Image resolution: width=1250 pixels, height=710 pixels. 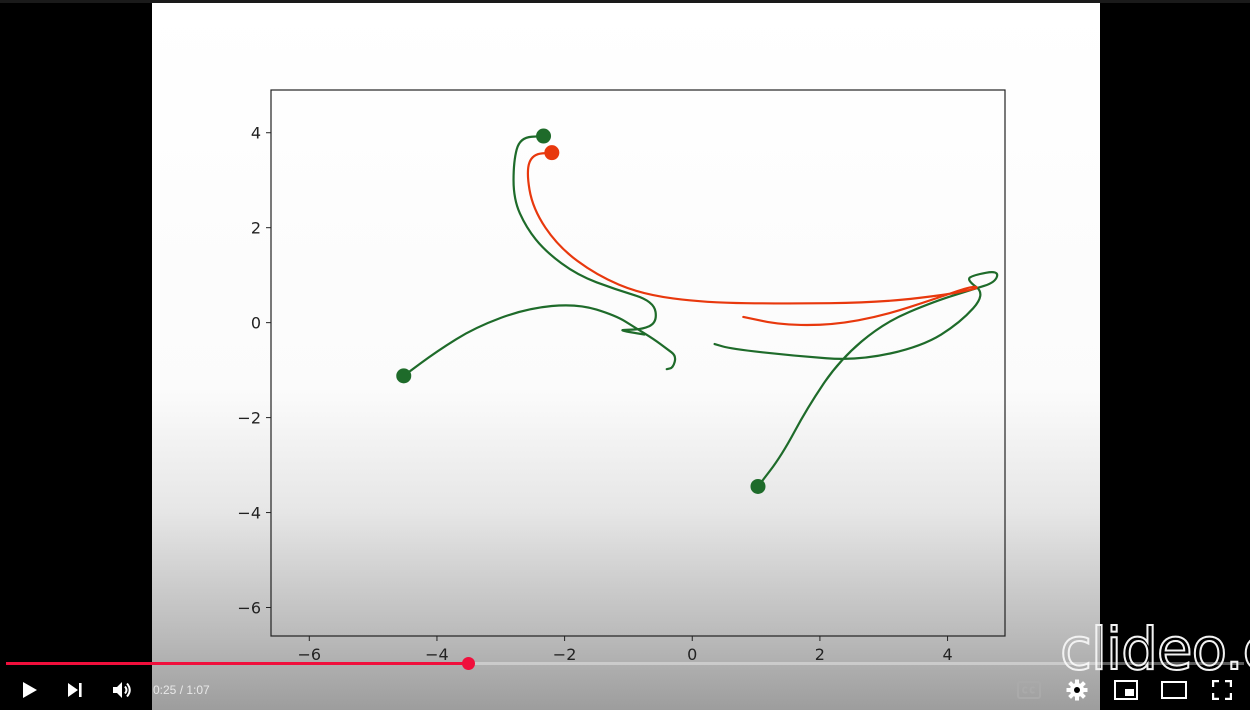 I want to click on duration: 1:07, so click(x=198, y=690).